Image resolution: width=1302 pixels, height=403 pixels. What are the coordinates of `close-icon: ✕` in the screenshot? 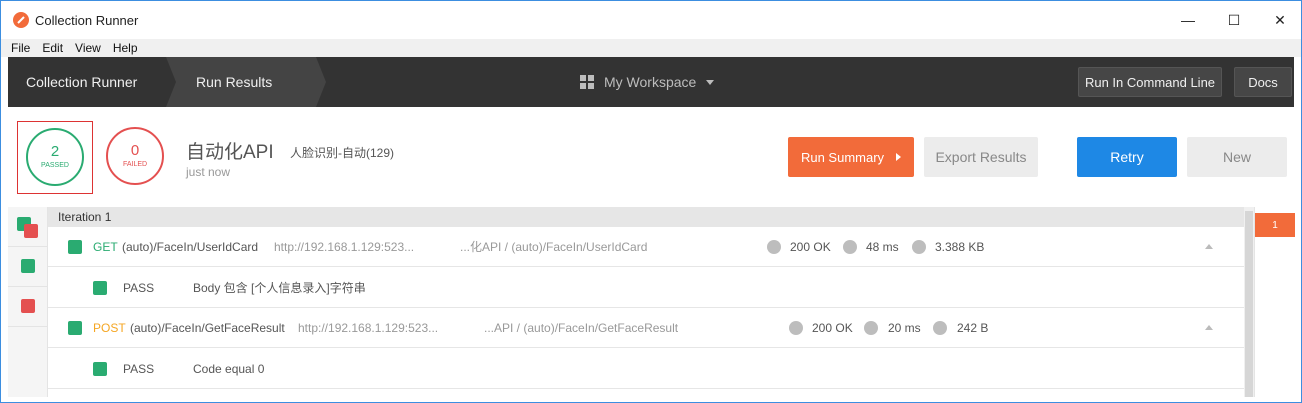 It's located at (1280, 19).